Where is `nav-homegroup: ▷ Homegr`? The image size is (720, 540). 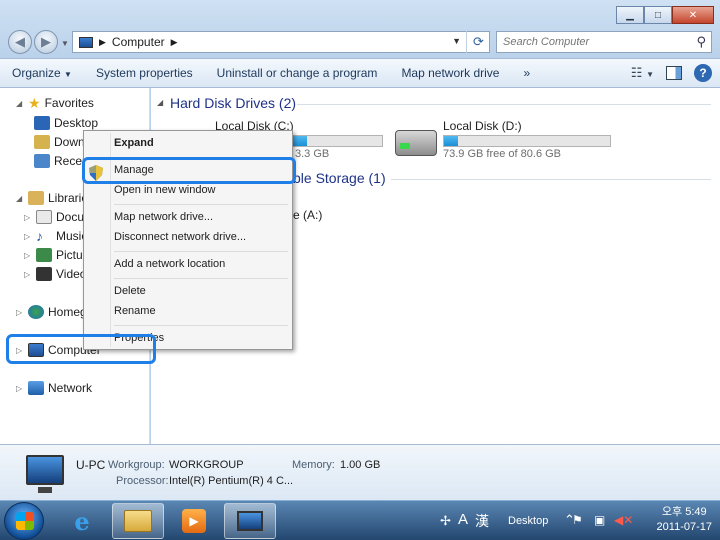 nav-homegroup: ▷ Homegr is located at coordinates (53, 312).